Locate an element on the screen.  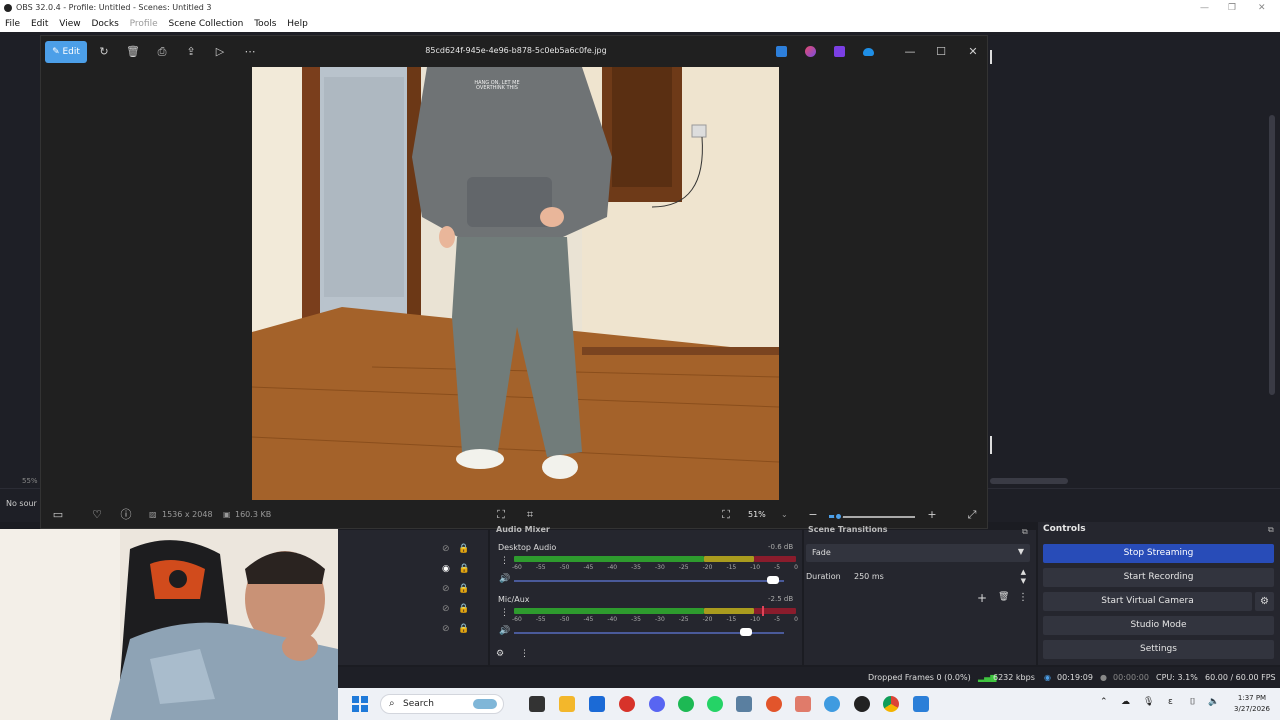
stepper-down-icon: ▼ is located at coordinates (1023, 581).